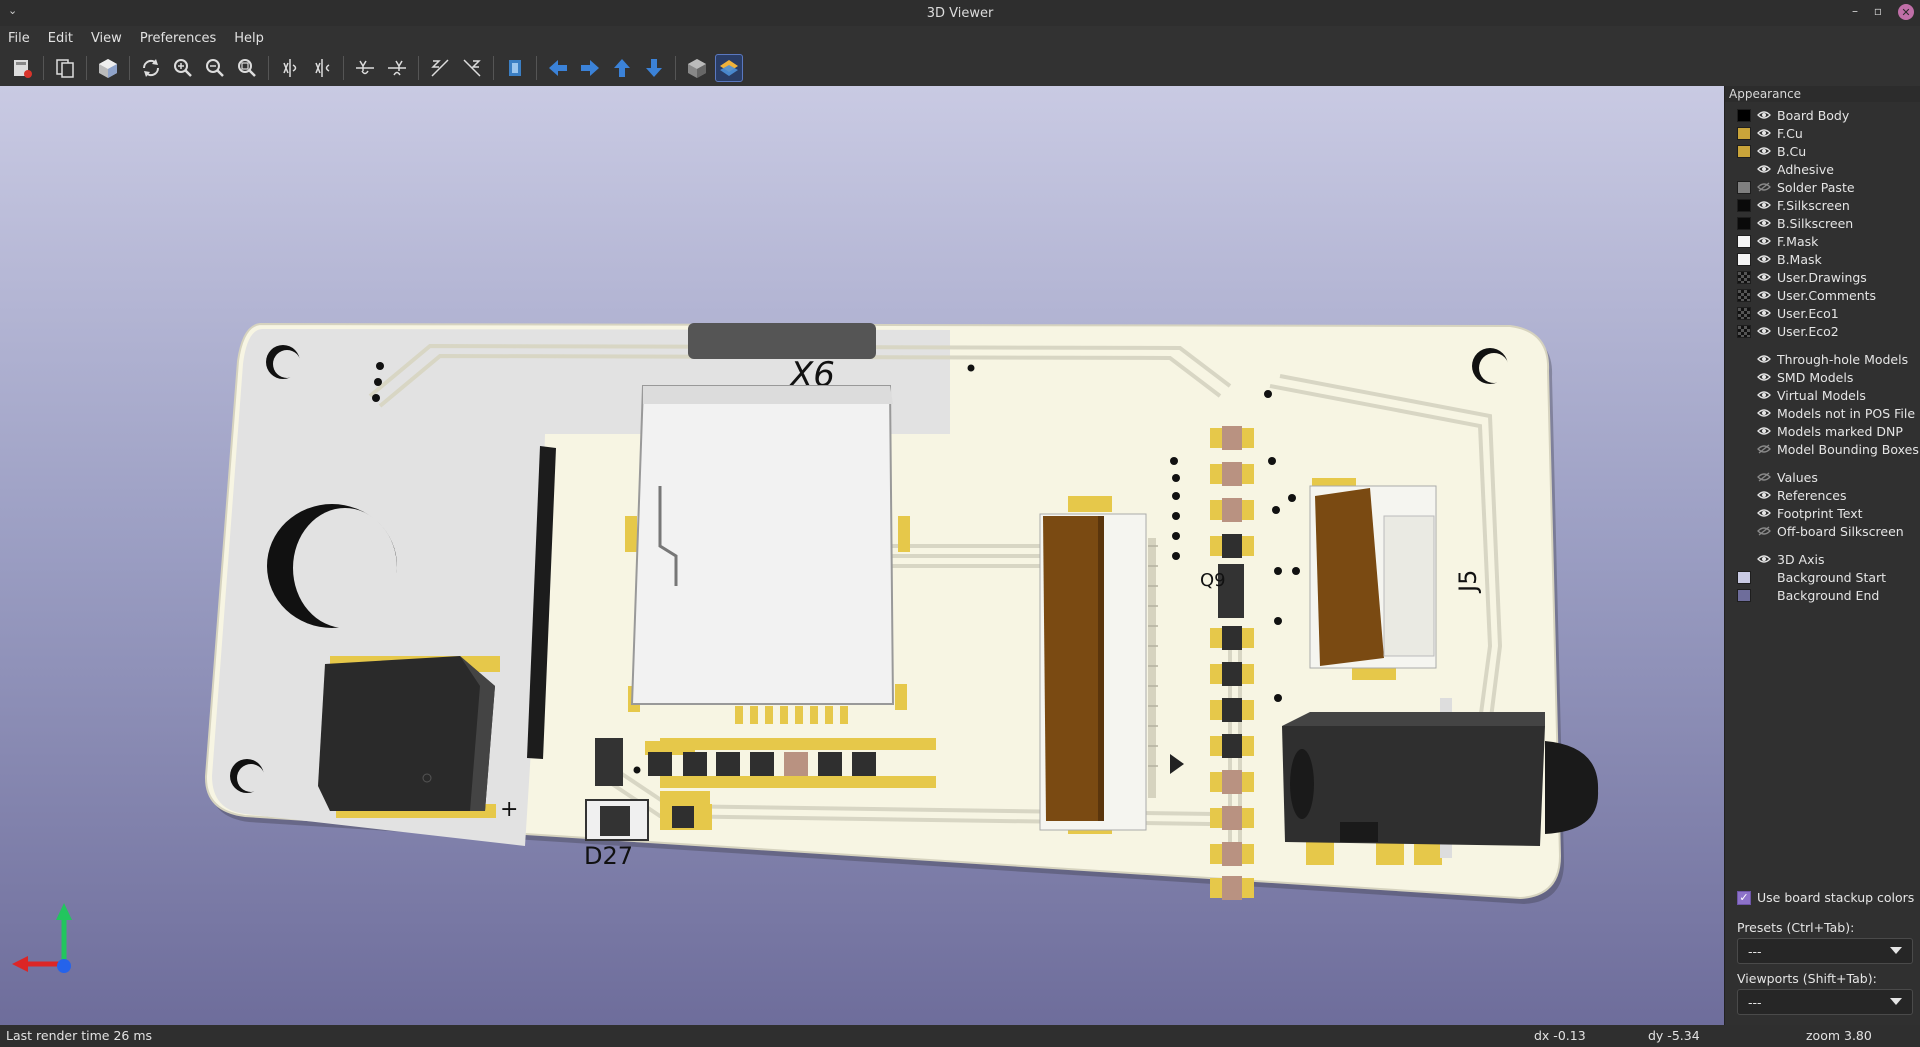  I want to click on layer-row-references: References, so click(1828, 495).